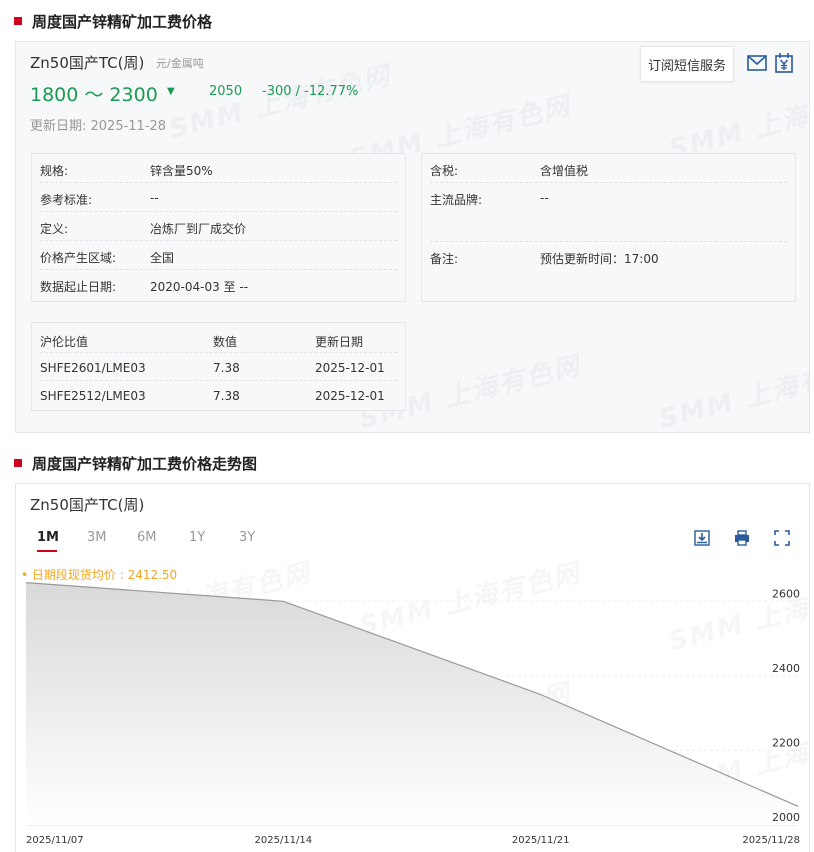 This screenshot has width=814, height=852. What do you see at coordinates (771, 840) in the screenshot?
I see `x-tick-label: 2025/11/28` at bounding box center [771, 840].